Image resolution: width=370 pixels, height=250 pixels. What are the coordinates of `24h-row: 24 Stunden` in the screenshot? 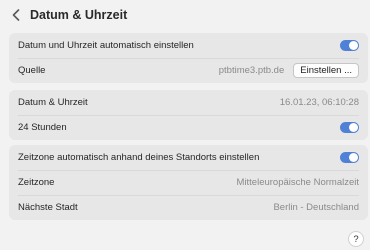 It's located at (188, 127).